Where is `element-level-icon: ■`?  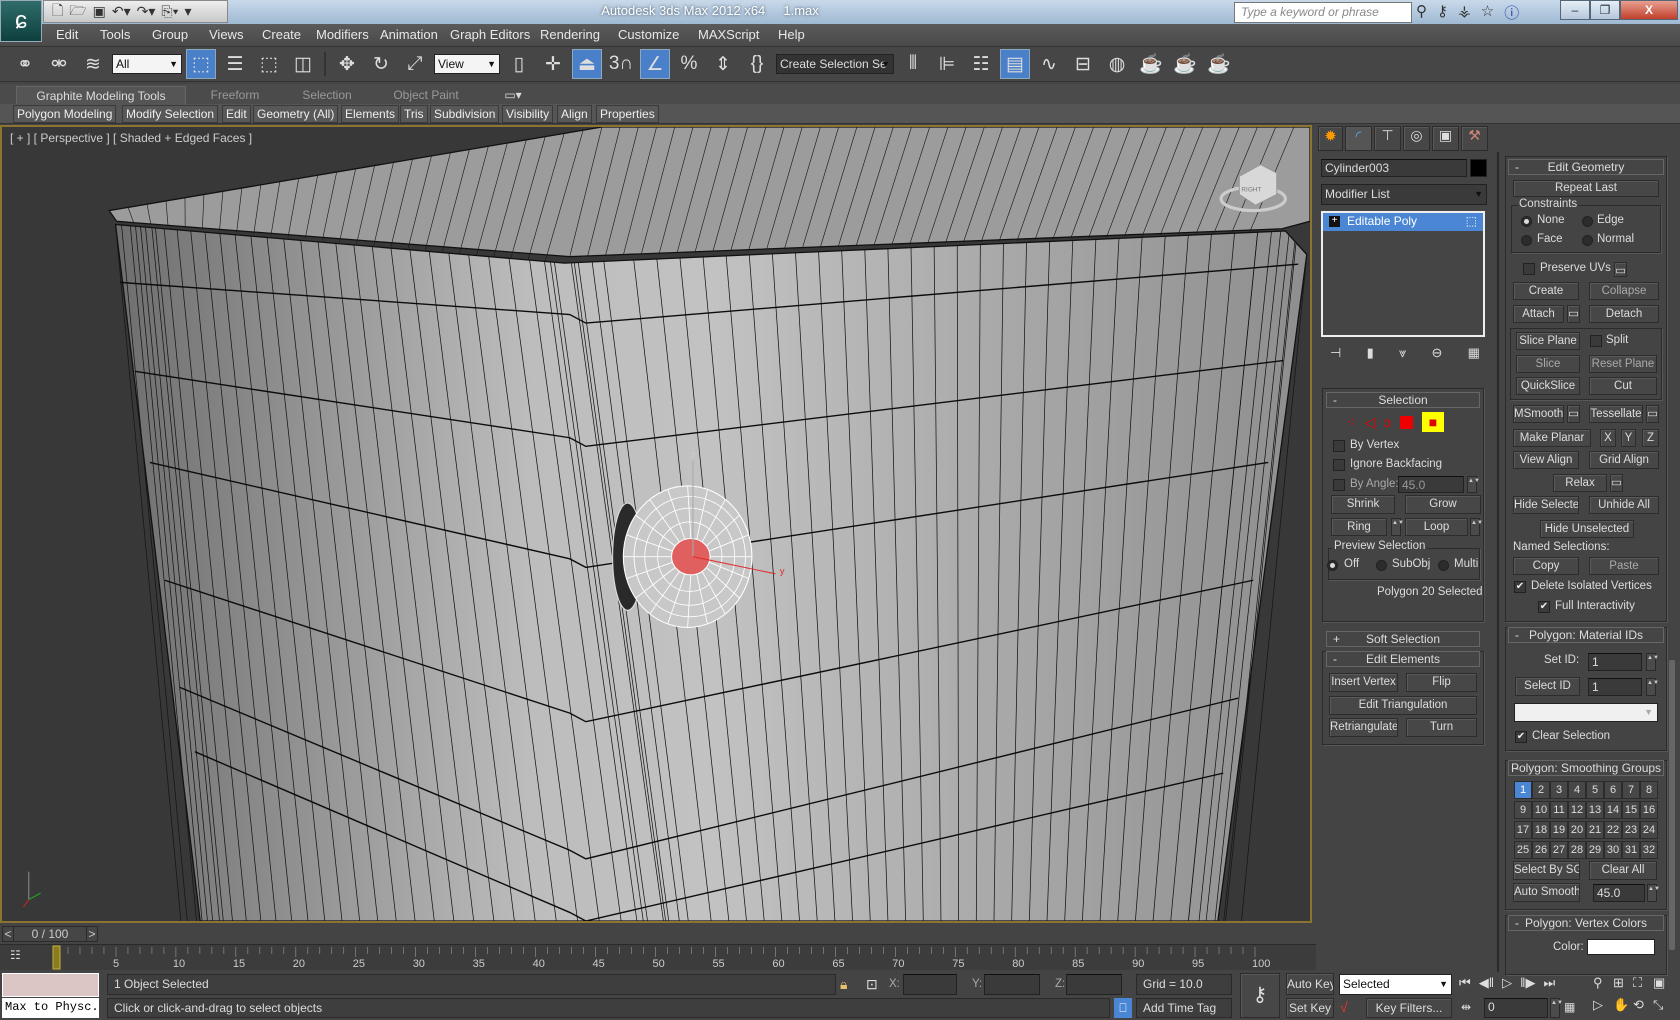
element-level-icon: ■ is located at coordinates (1432, 422).